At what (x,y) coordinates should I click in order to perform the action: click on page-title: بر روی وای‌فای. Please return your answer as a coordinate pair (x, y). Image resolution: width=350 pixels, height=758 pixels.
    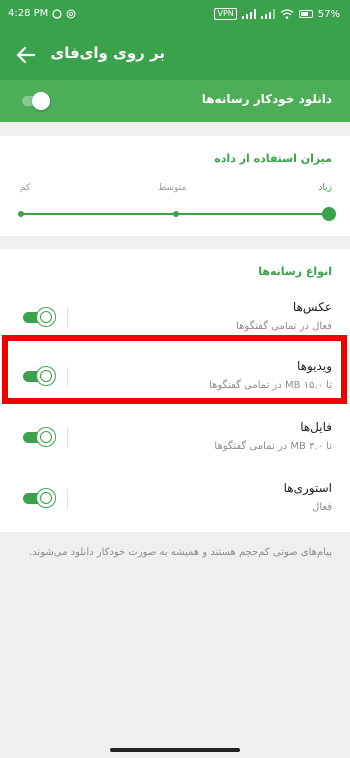
    Looking at the image, I should click on (107, 53).